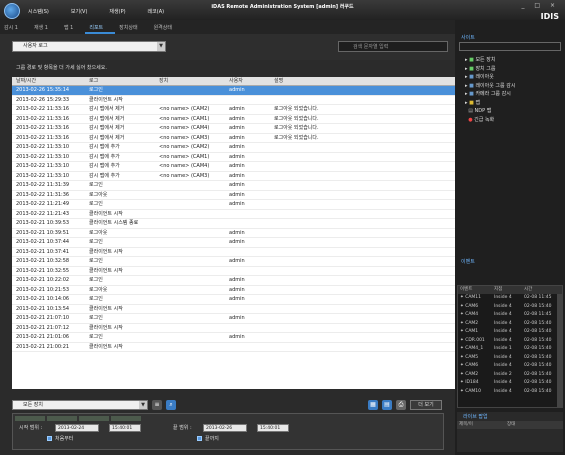  What do you see at coordinates (157, 405) in the screenshot?
I see `list-icon: ≡` at bounding box center [157, 405].